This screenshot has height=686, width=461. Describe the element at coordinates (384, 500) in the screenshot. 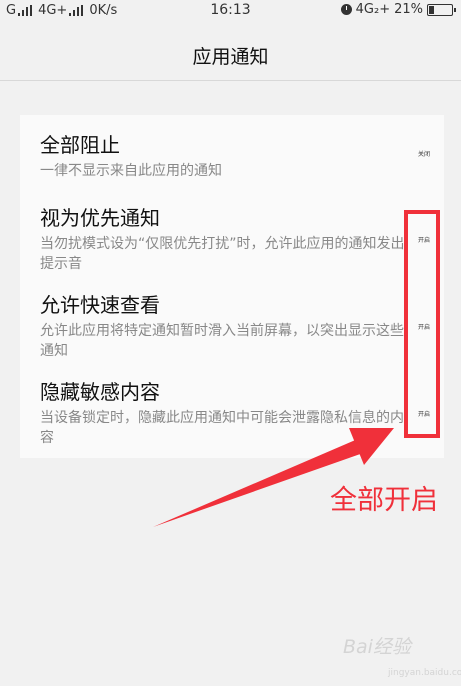

I see `annotation-text: 全部开启` at that location.